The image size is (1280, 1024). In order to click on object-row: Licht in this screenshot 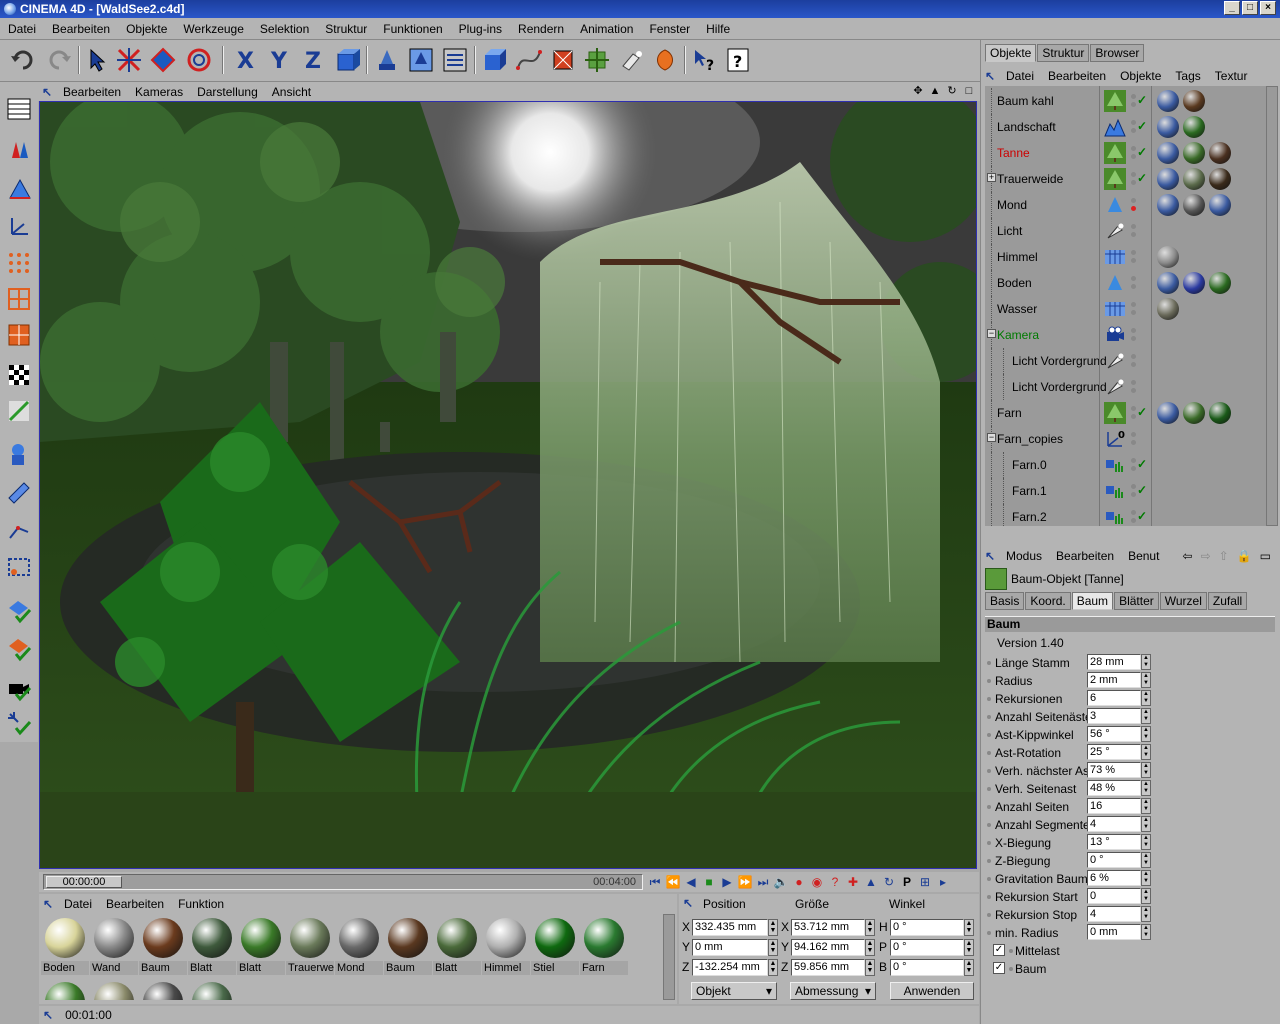, I will do `click(1126, 231)`.